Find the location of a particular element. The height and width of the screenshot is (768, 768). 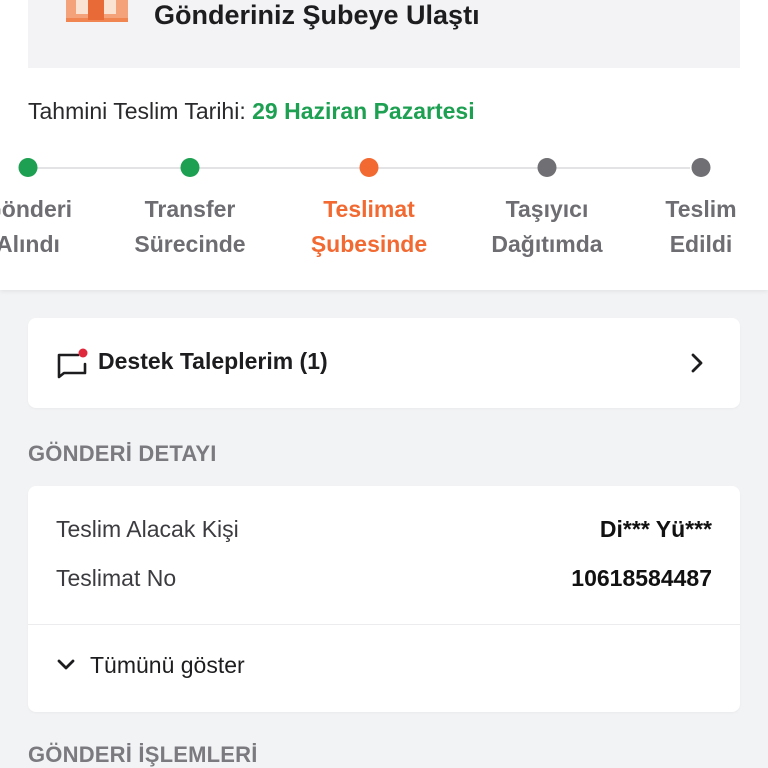

step-label-transfer: Transfer Sürecinde is located at coordinates (190, 226).